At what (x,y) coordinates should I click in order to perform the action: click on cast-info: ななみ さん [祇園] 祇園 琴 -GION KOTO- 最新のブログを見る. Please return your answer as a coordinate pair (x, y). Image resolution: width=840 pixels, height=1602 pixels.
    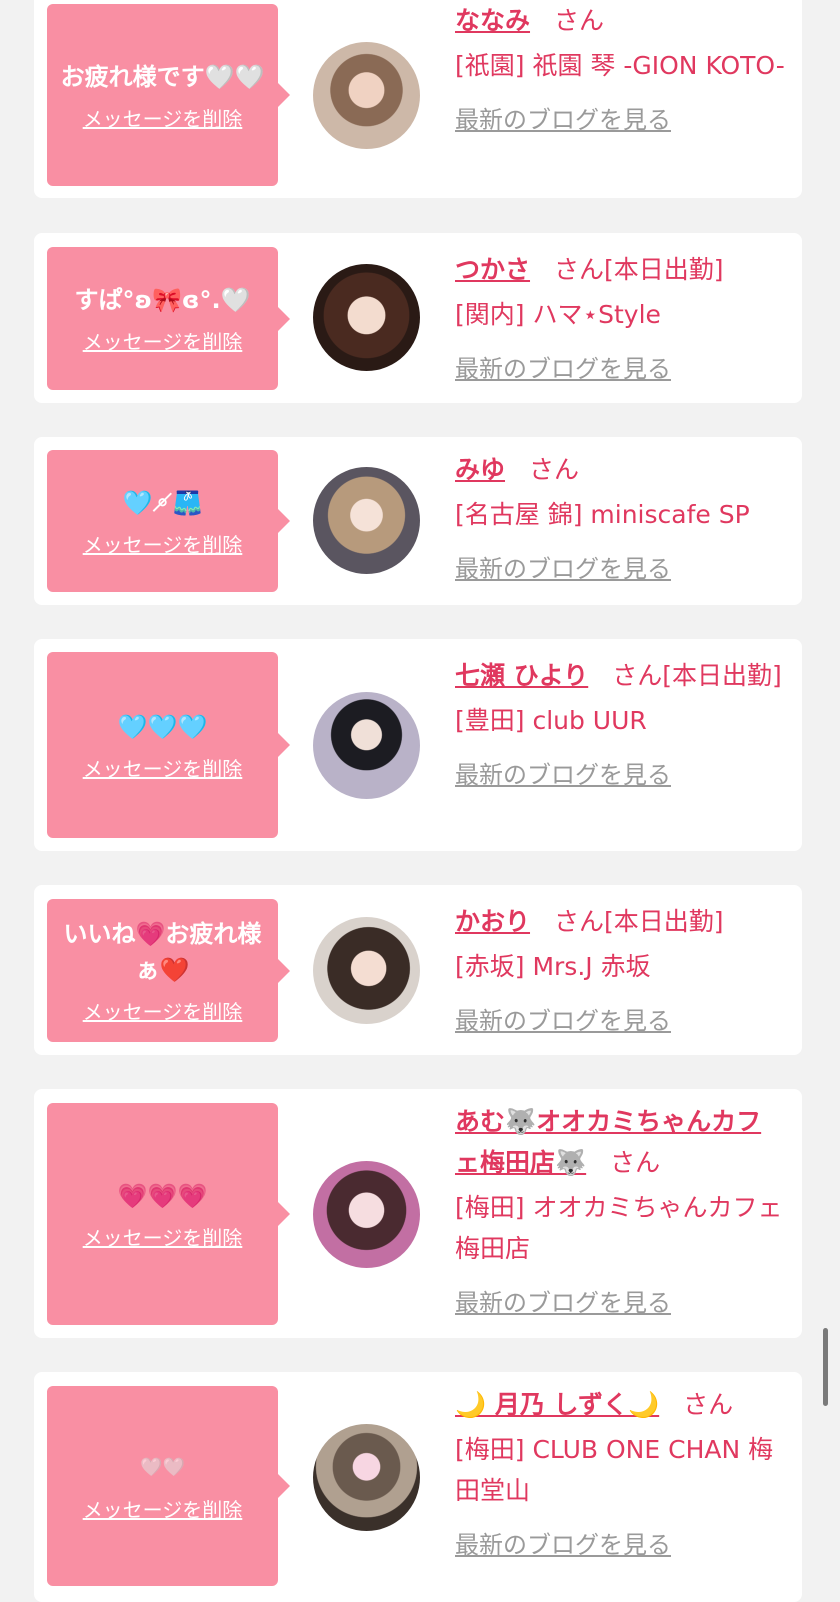
    Looking at the image, I should click on (620, 70).